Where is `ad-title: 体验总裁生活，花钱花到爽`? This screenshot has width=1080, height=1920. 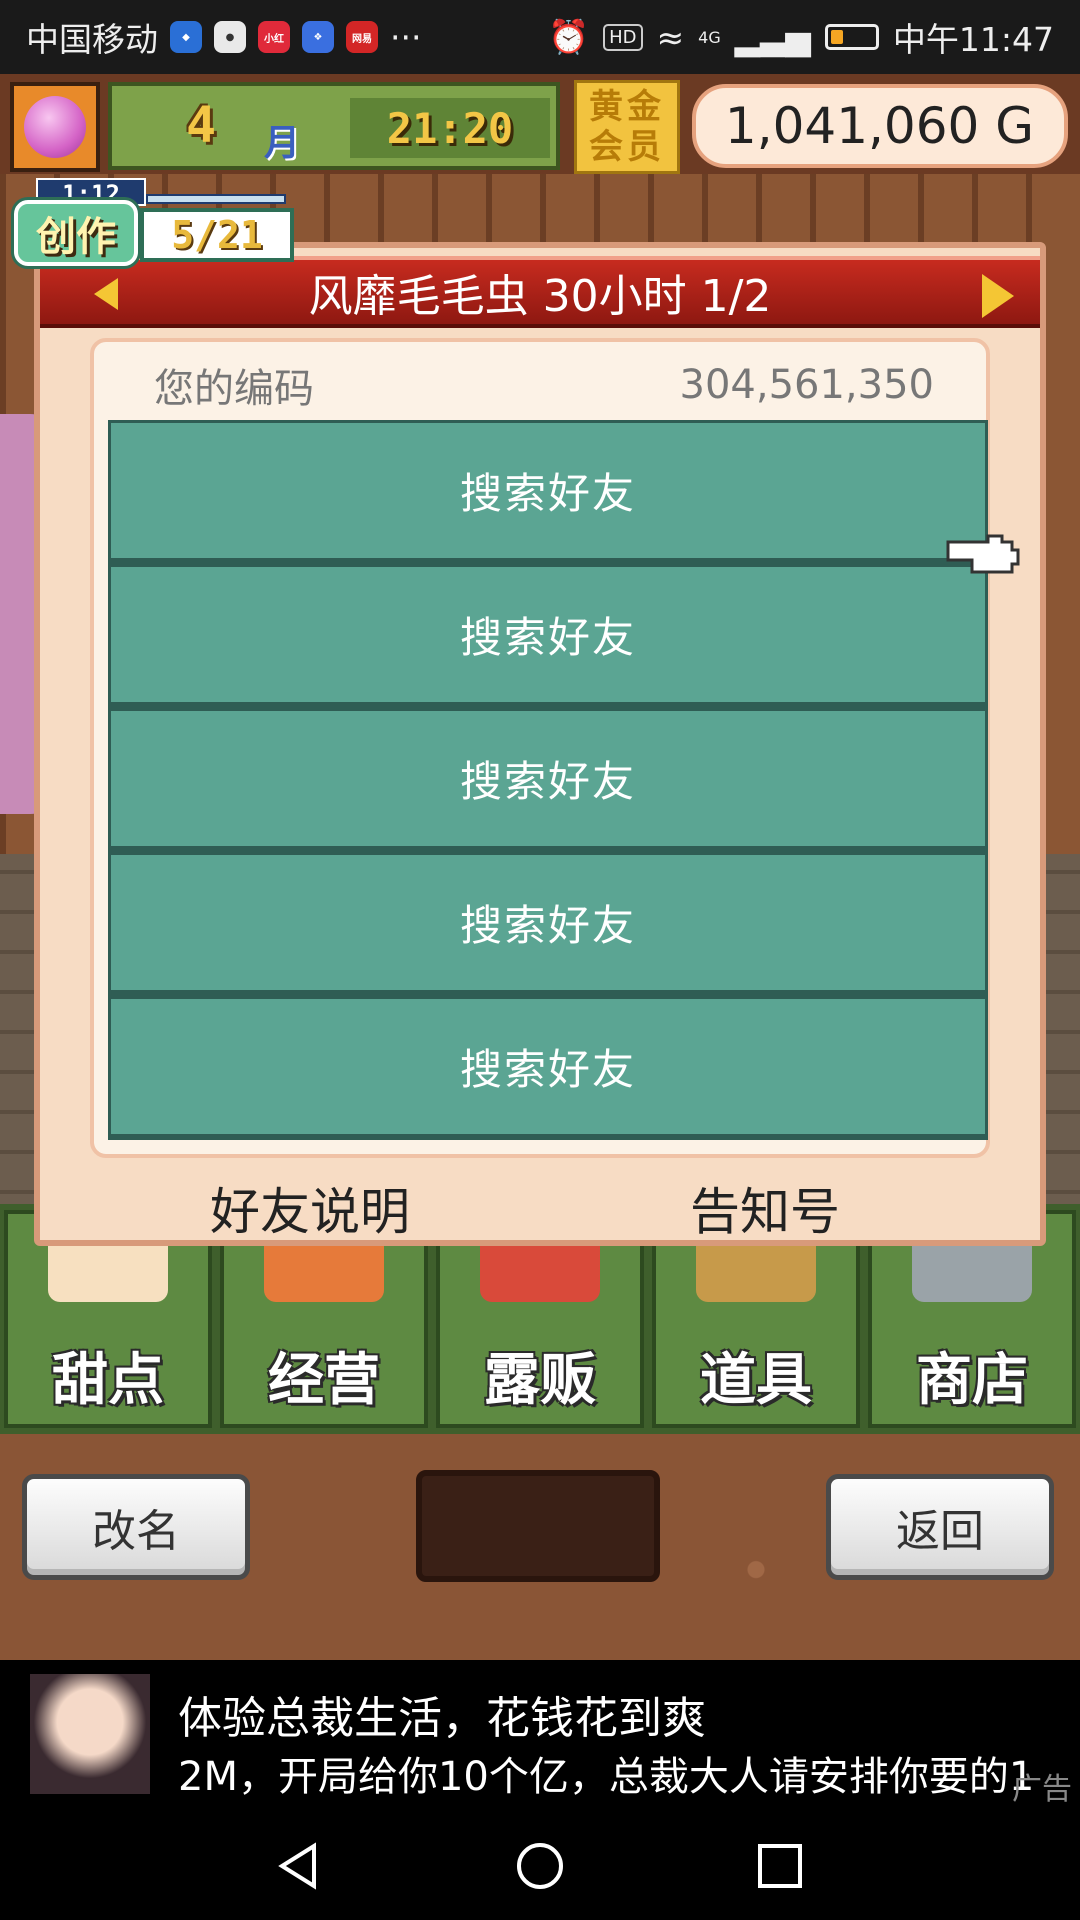 ad-title: 体验总裁生活，花钱花到爽 is located at coordinates (442, 1718).